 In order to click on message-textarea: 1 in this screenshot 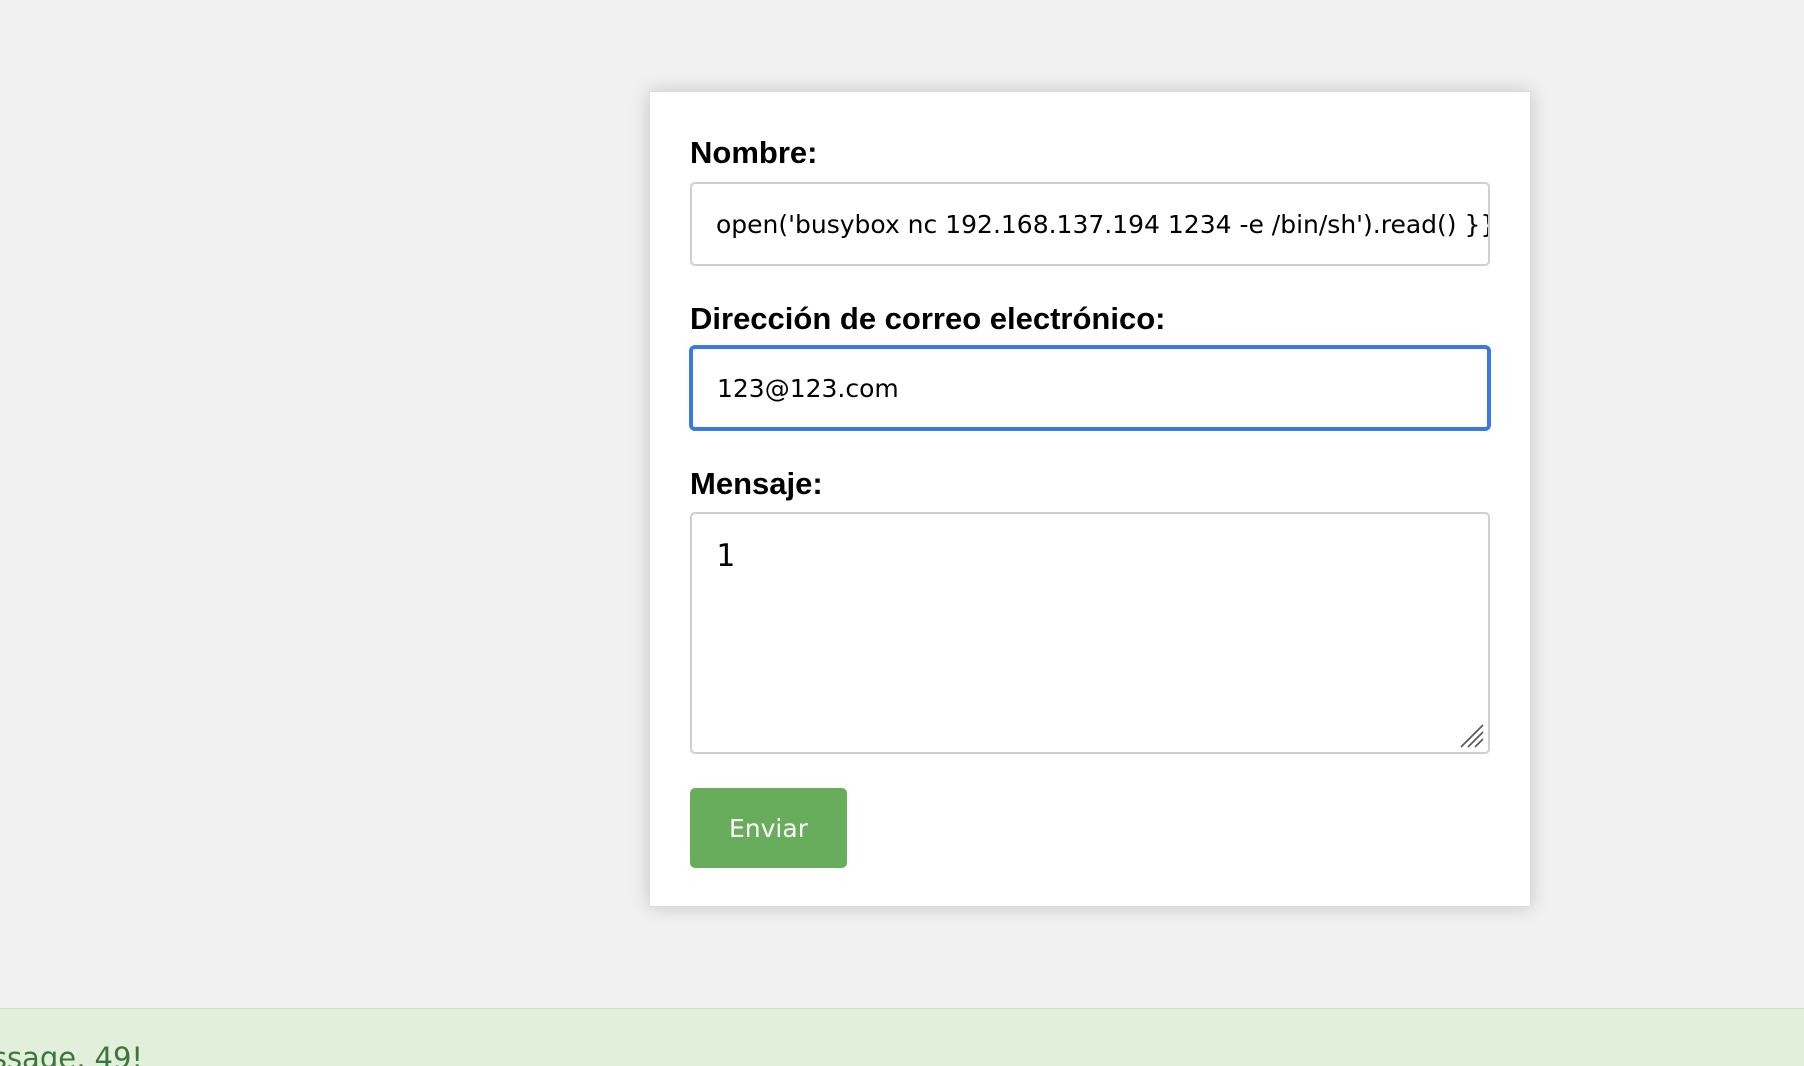, I will do `click(1090, 633)`.